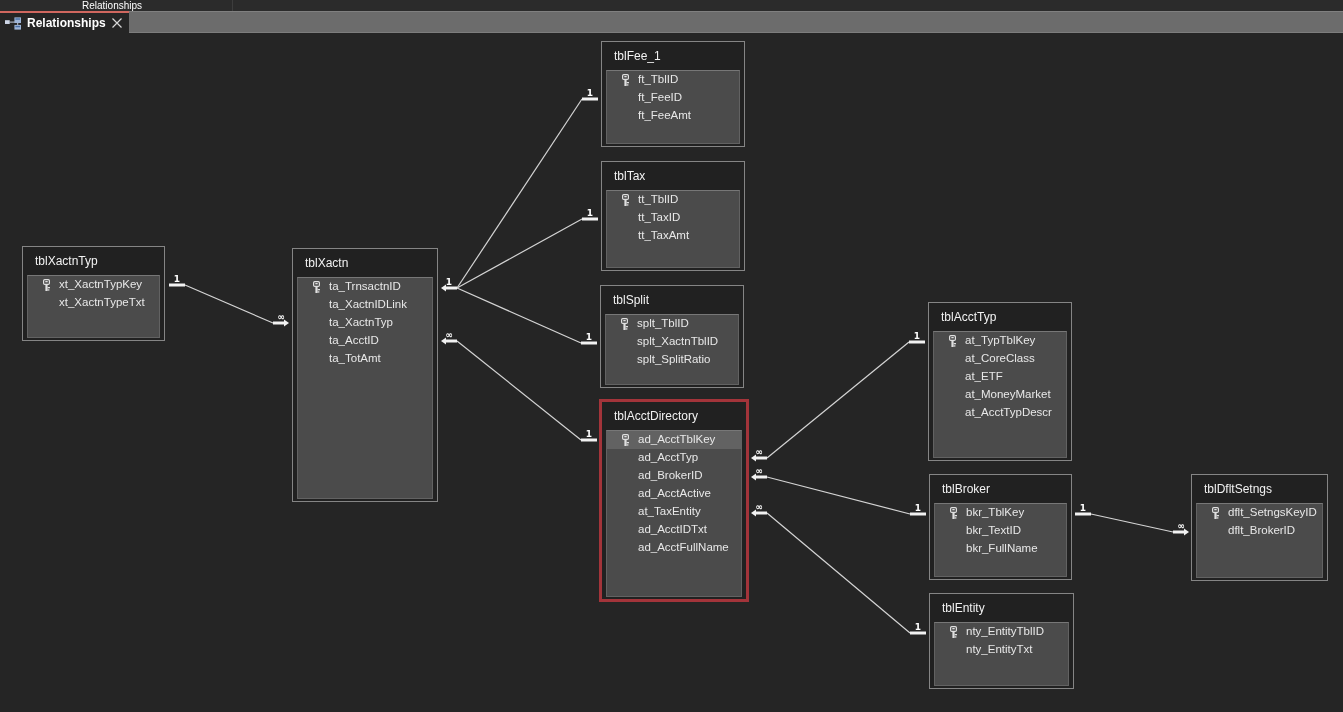  What do you see at coordinates (13, 23) in the screenshot?
I see `diagram-icon` at bounding box center [13, 23].